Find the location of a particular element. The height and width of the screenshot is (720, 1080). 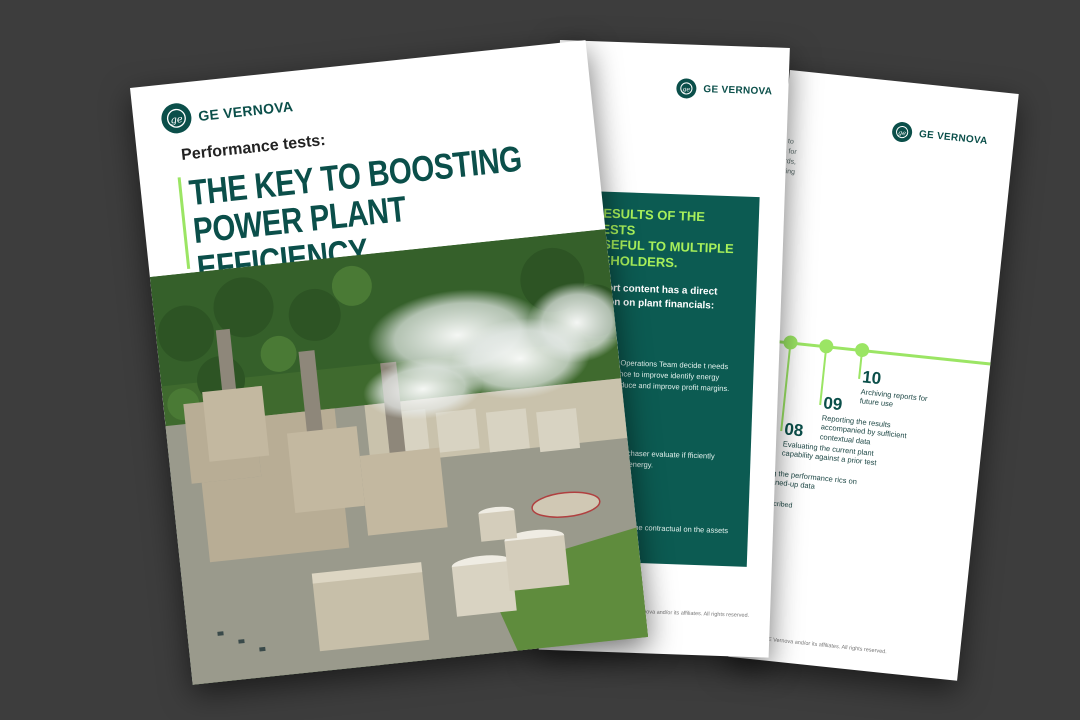

panel-heading-line: RESULTS OF THE TESTS is located at coordinates (649, 221).